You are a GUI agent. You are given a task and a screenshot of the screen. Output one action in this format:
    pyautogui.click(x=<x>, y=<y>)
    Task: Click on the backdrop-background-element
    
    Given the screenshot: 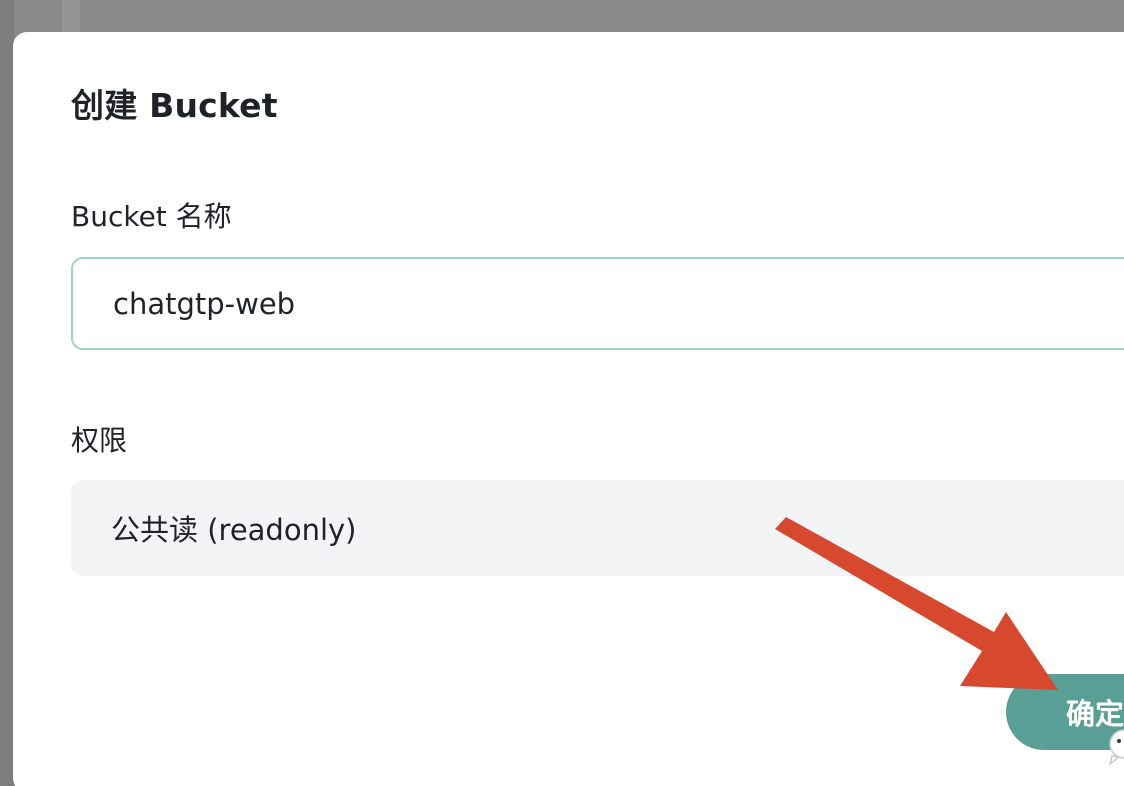 What is the action you would take?
    pyautogui.click(x=71, y=16)
    